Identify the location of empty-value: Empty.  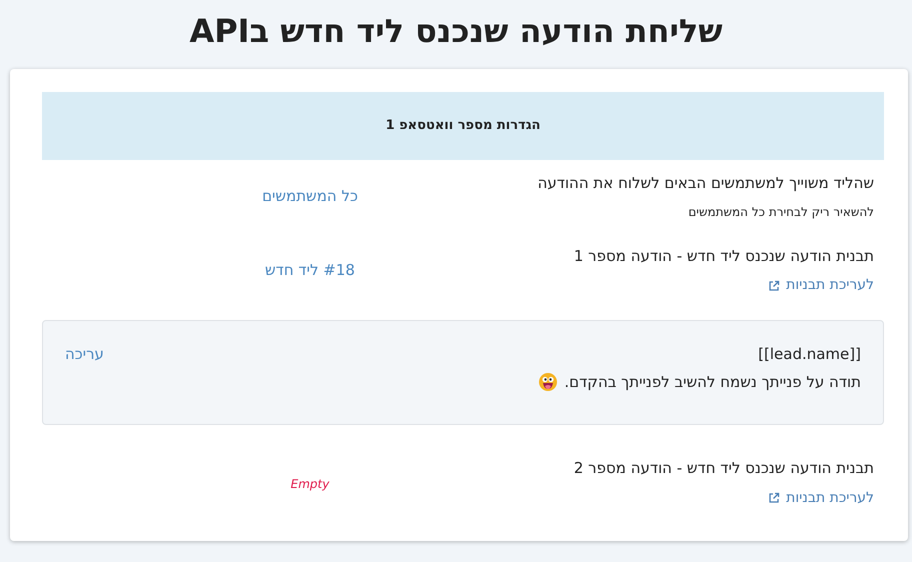
(310, 483).